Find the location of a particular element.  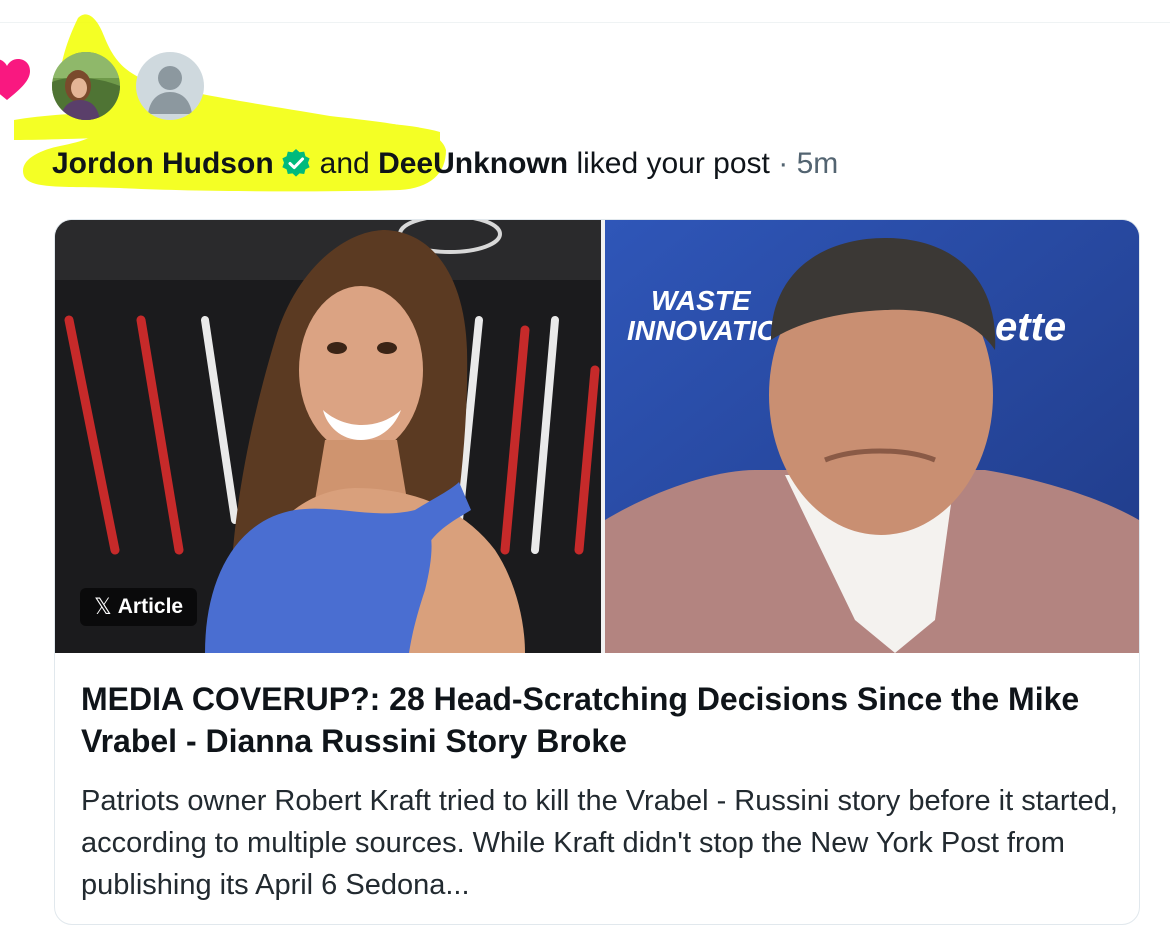

verified-badge-icon is located at coordinates (296, 163).